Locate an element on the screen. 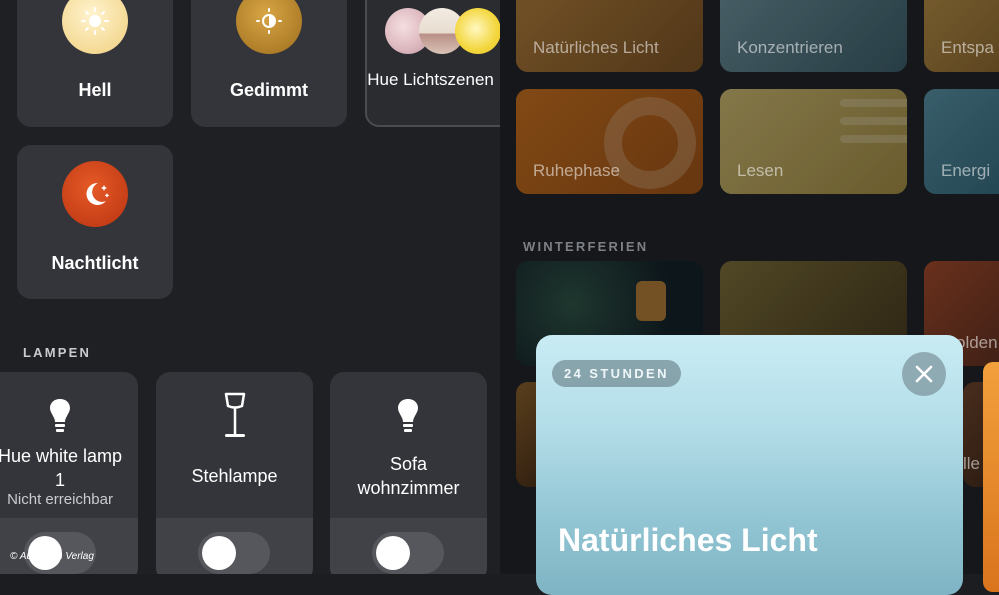 This screenshot has width=999, height=595. scene-tile-gedimmt: Gedimmt is located at coordinates (269, 63).